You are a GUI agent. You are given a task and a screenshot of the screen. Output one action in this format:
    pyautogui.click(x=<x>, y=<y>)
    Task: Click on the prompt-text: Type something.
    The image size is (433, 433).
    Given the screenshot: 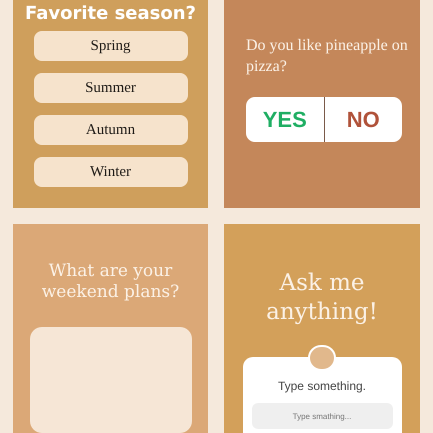 What is the action you would take?
    pyautogui.click(x=322, y=387)
    